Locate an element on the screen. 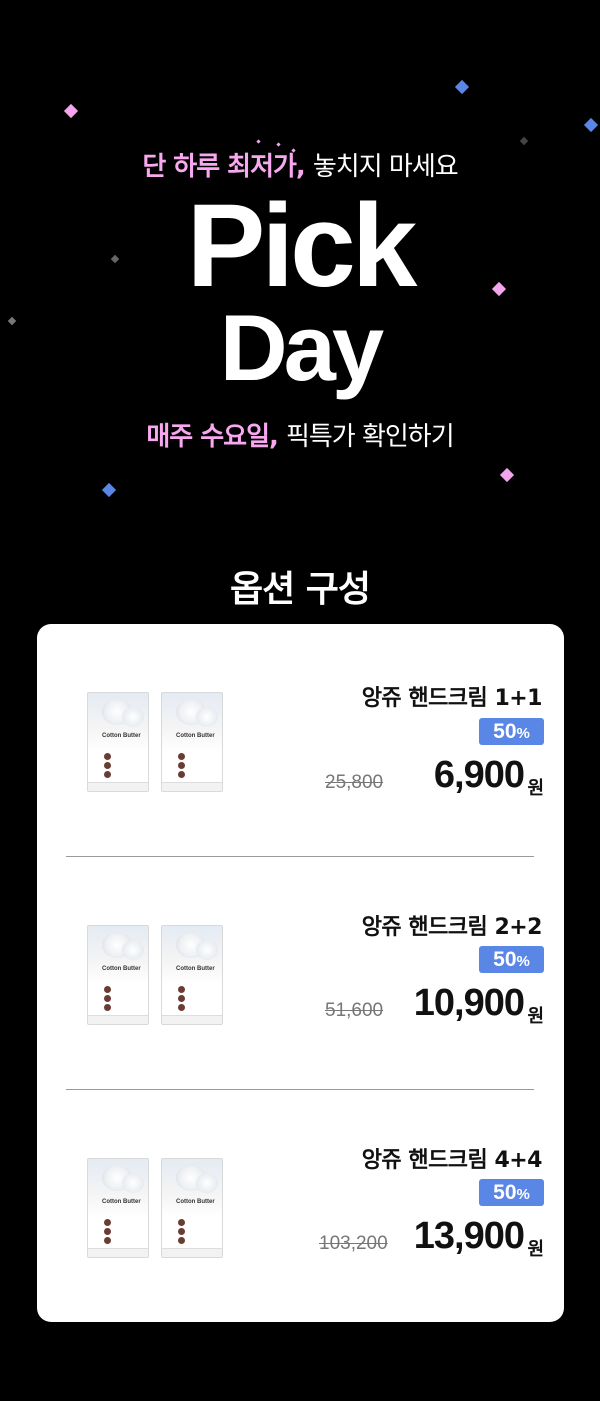  section-title: 옵션 구성 is located at coordinates (300, 589).